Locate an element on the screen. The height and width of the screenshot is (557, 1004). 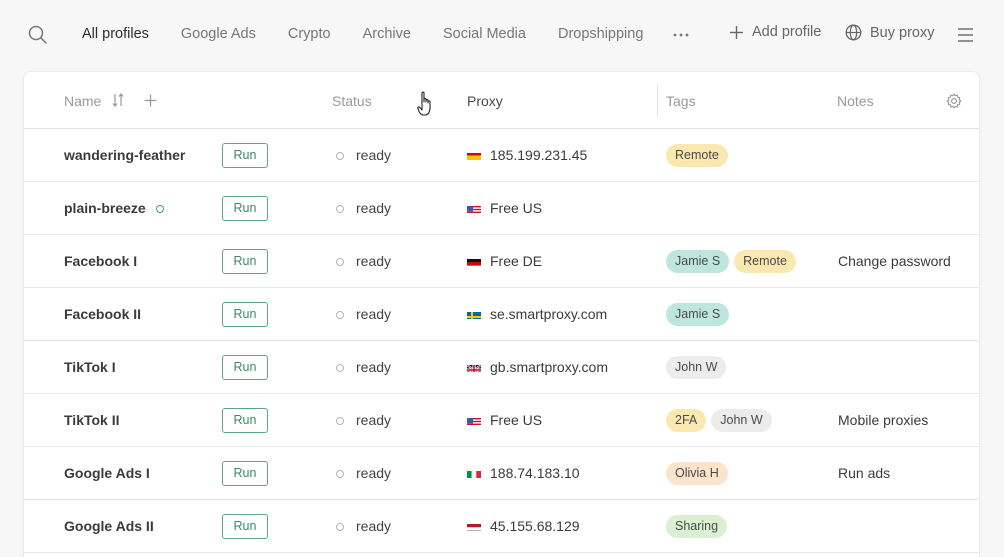
hamburger-menu-icon is located at coordinates (965, 35).